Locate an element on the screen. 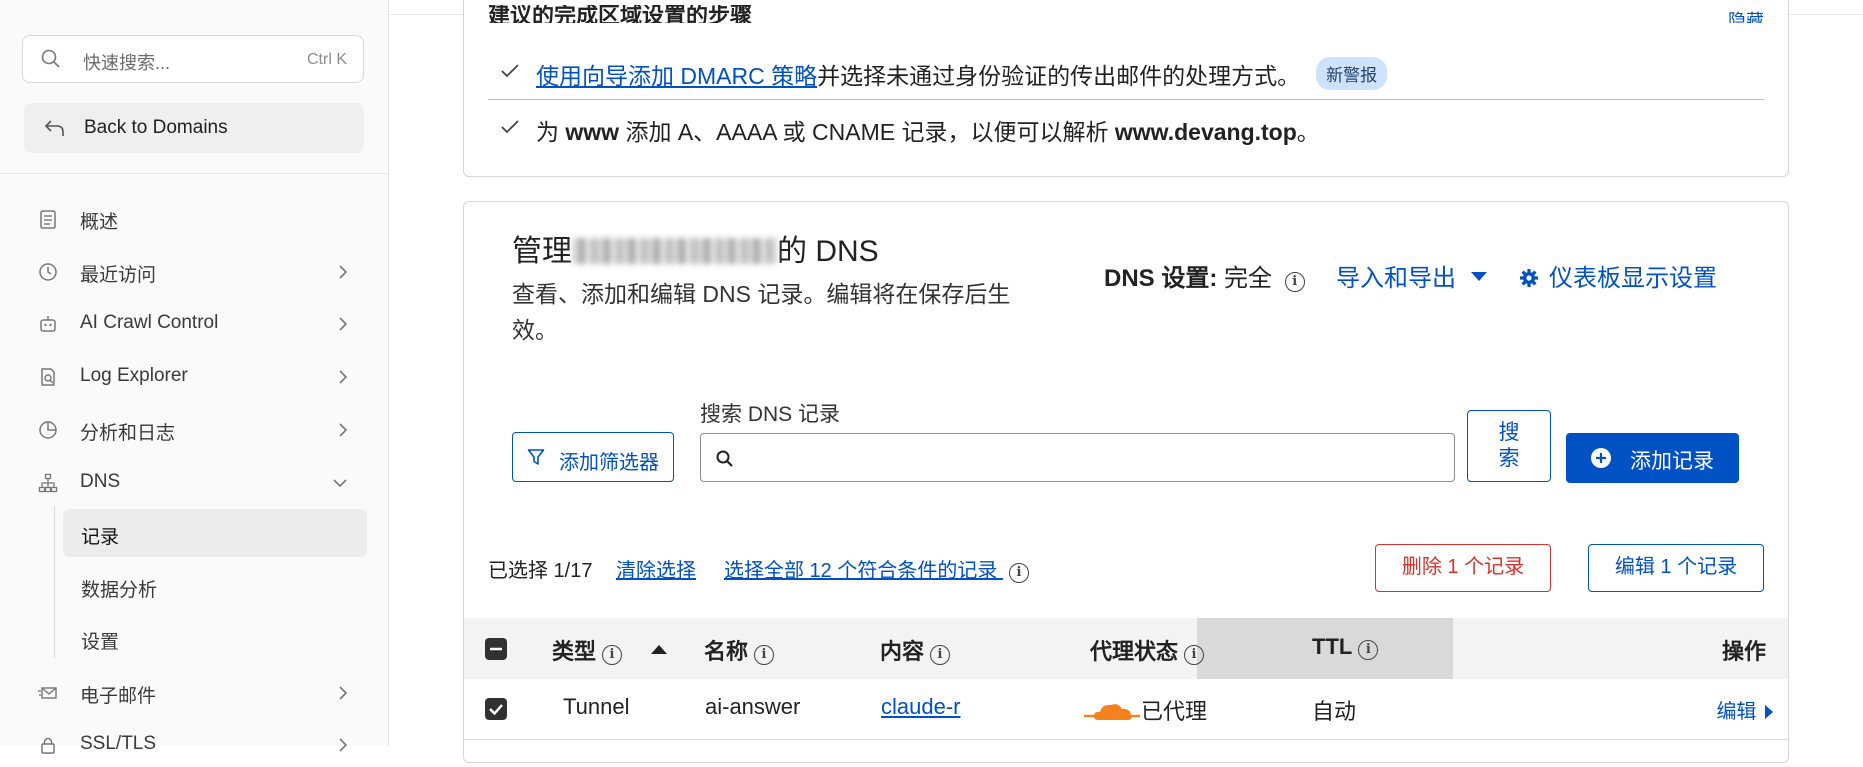 This screenshot has width=1863, height=767. hide-steps-link: 隐藏 is located at coordinates (1746, 15).